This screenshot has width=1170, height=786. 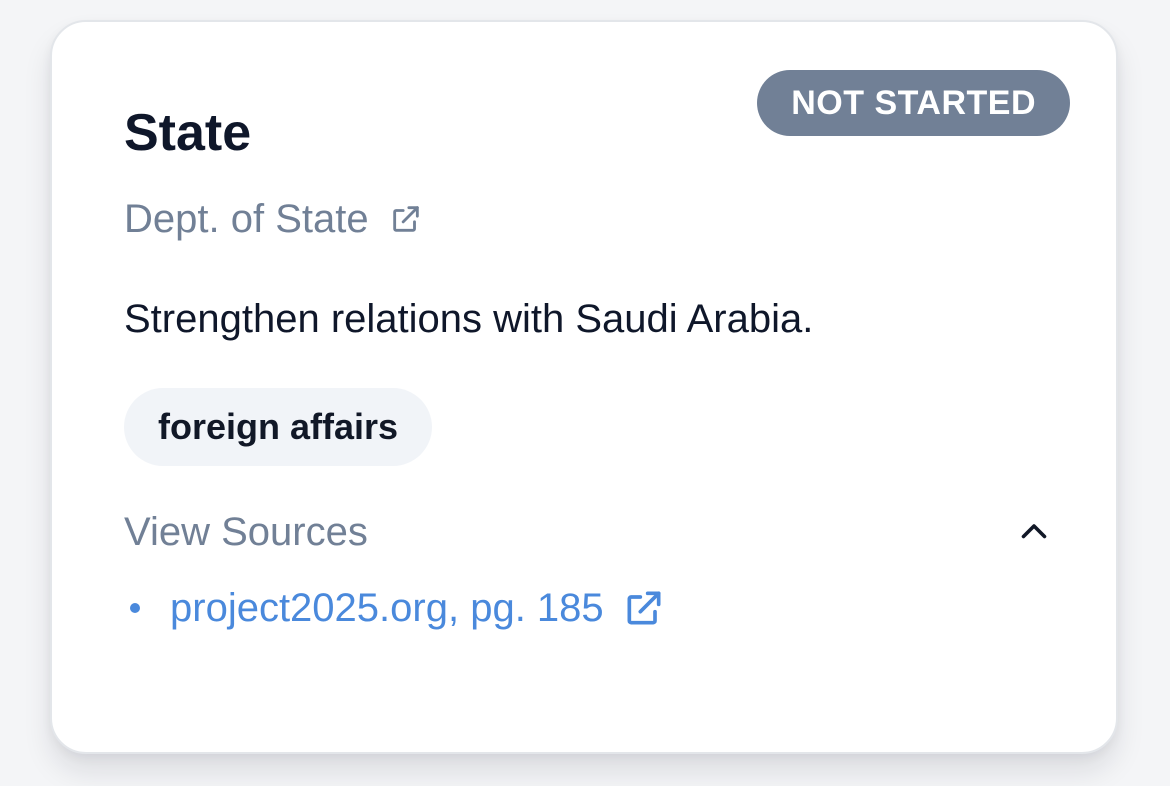 What do you see at coordinates (135, 608) in the screenshot?
I see `bullet-dot` at bounding box center [135, 608].